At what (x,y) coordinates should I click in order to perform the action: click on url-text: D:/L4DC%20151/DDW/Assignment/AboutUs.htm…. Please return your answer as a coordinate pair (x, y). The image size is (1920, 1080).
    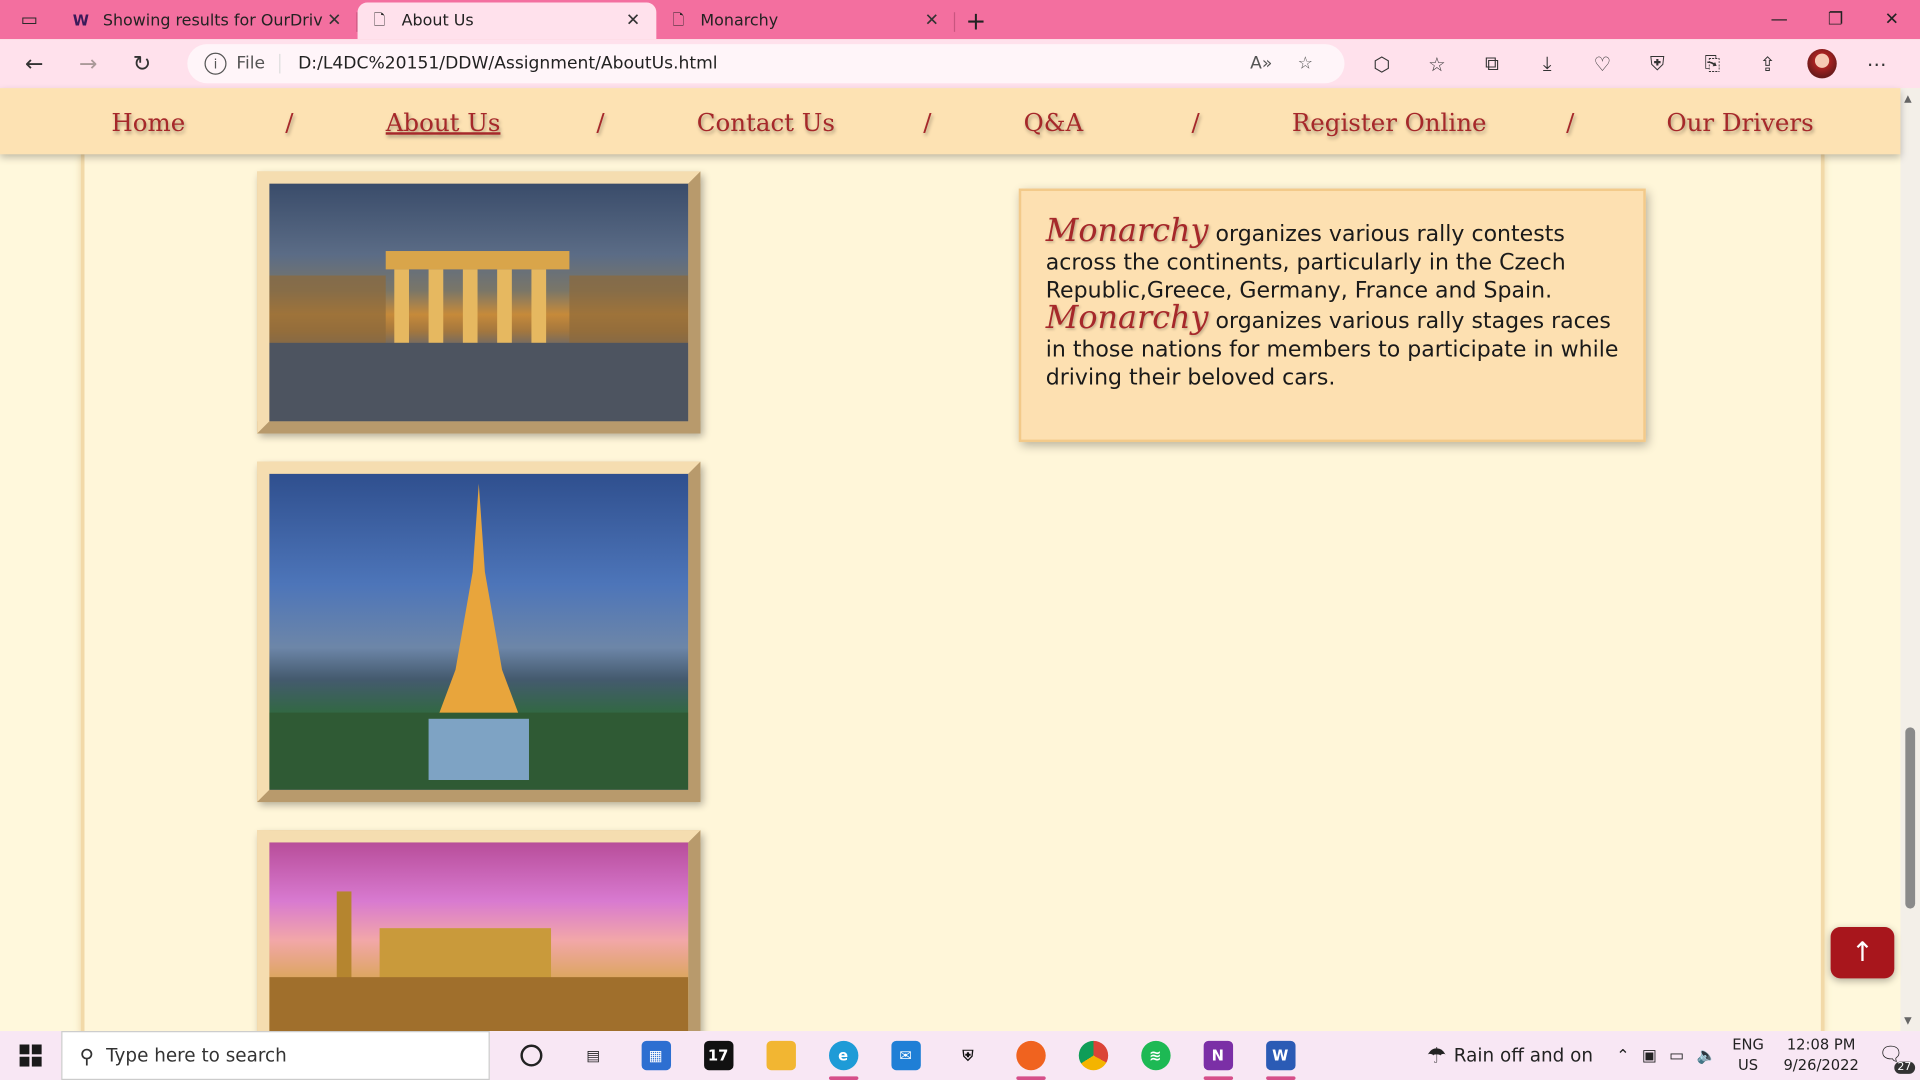
    Looking at the image, I should click on (768, 64).